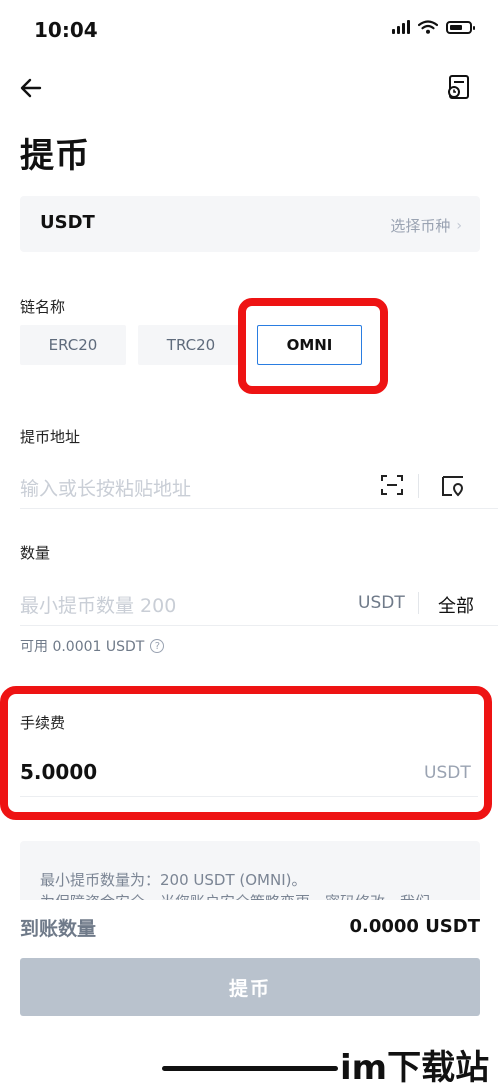  Describe the element at coordinates (50, 437) in the screenshot. I see `address-label: 提币地址` at that location.